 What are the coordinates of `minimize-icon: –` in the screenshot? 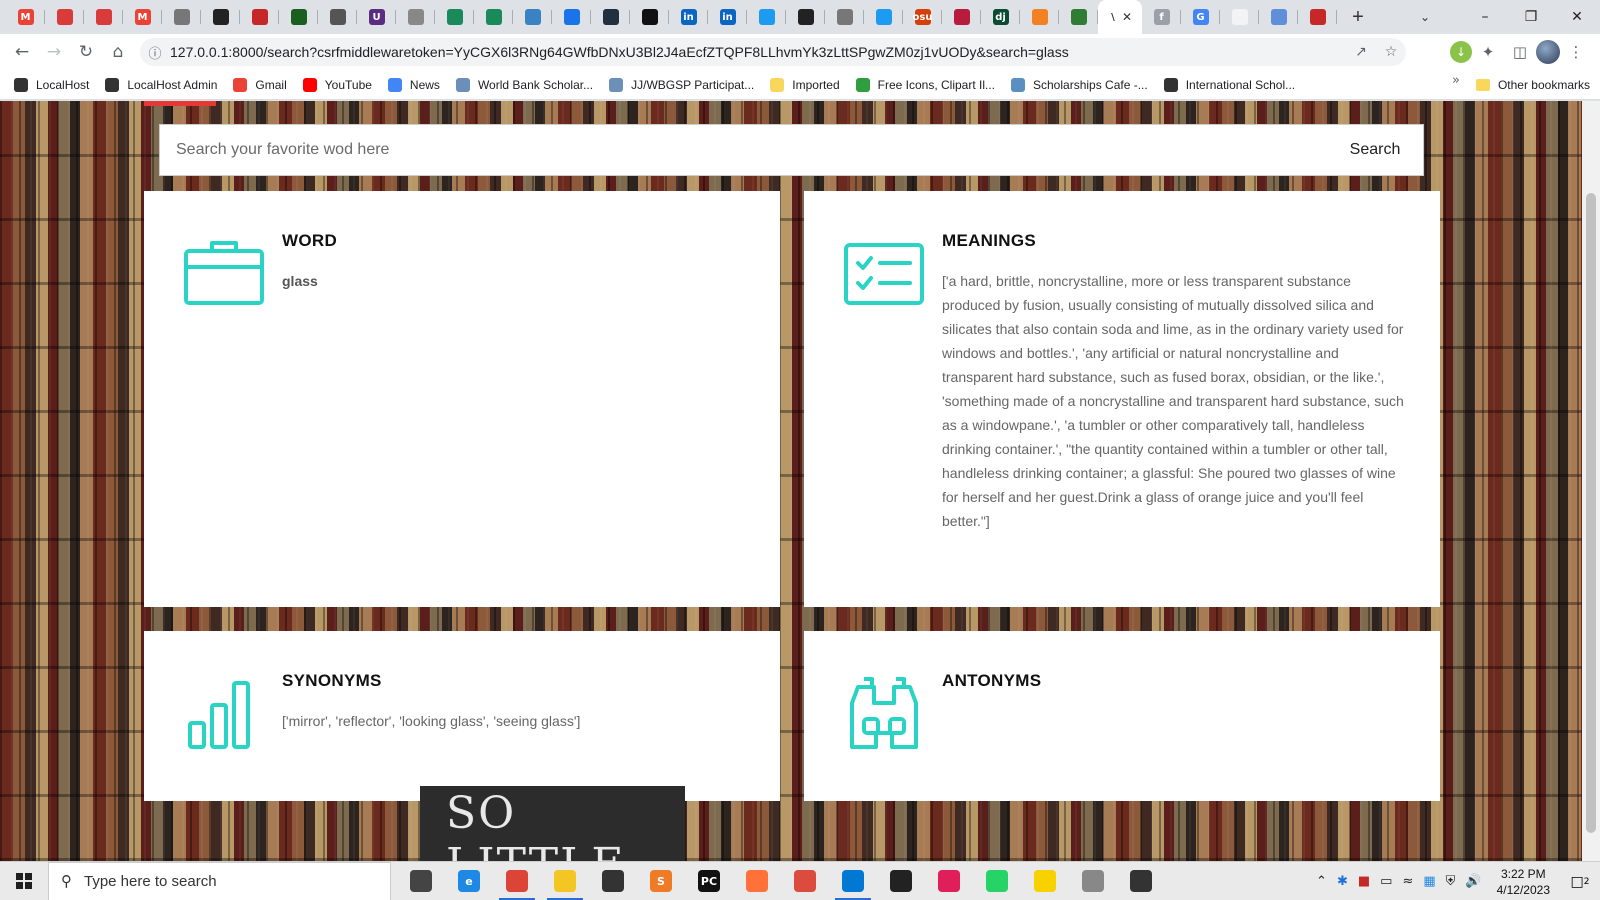 It's located at (1485, 17).